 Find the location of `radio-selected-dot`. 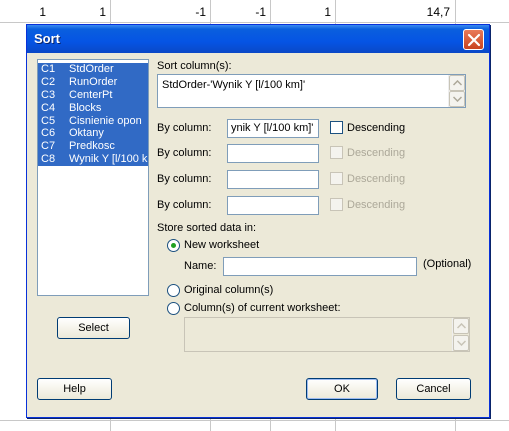

radio-selected-dot is located at coordinates (173, 245).